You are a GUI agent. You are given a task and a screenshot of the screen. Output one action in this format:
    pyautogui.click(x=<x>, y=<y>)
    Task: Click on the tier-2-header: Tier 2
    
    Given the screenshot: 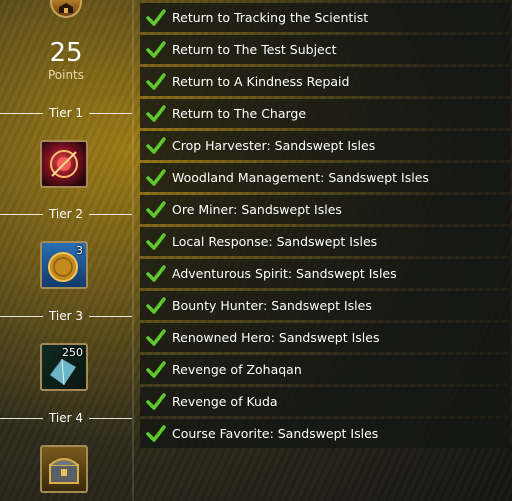 What is the action you would take?
    pyautogui.click(x=66, y=214)
    